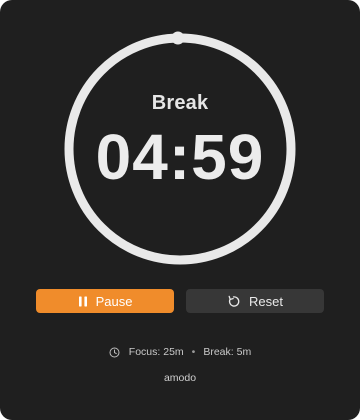 The image size is (360, 420). I want to click on reset-button: Reset, so click(255, 301).